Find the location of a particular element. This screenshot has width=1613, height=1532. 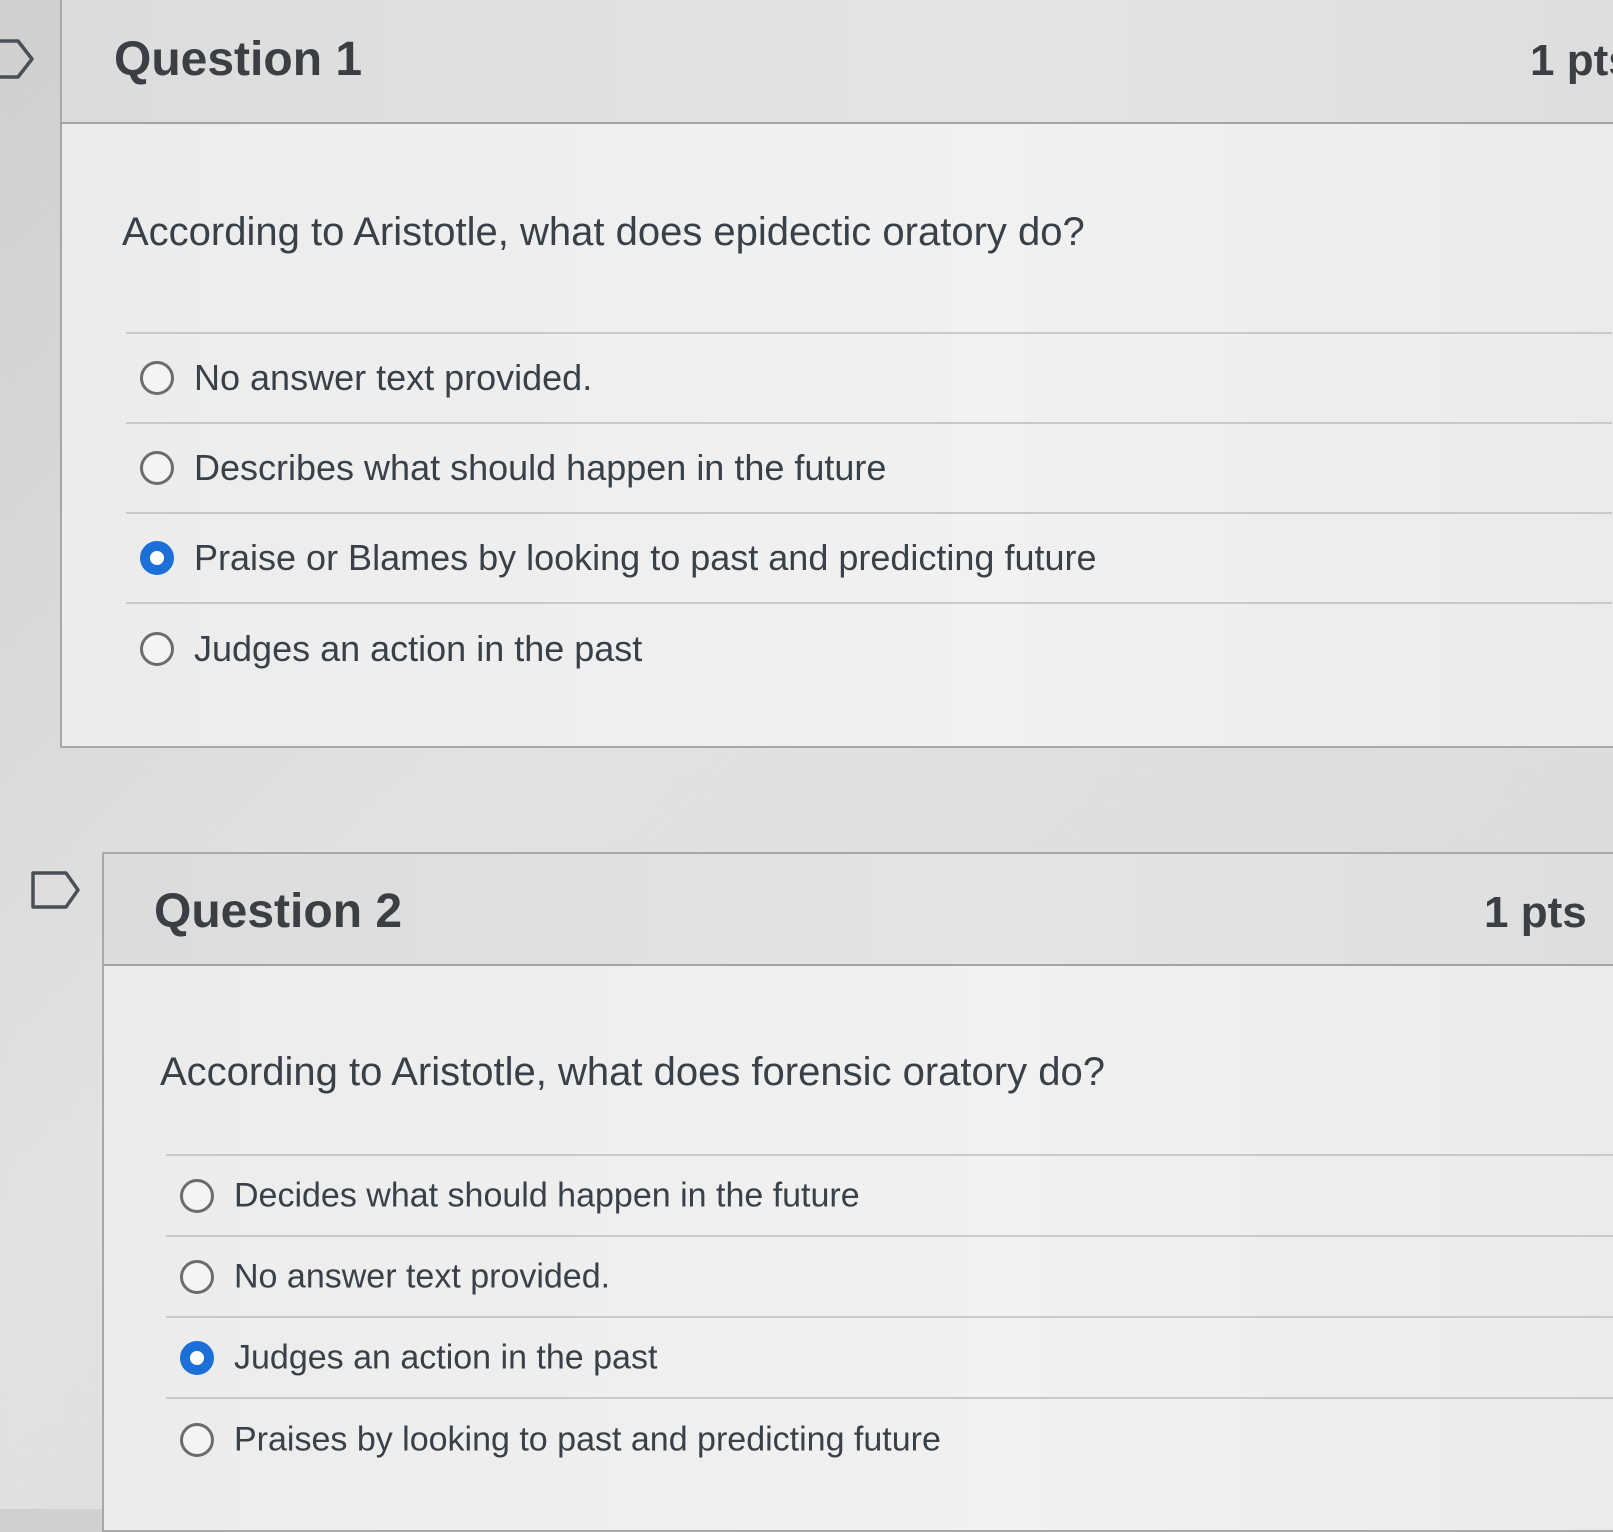

question-title: Question 1 is located at coordinates (238, 59).